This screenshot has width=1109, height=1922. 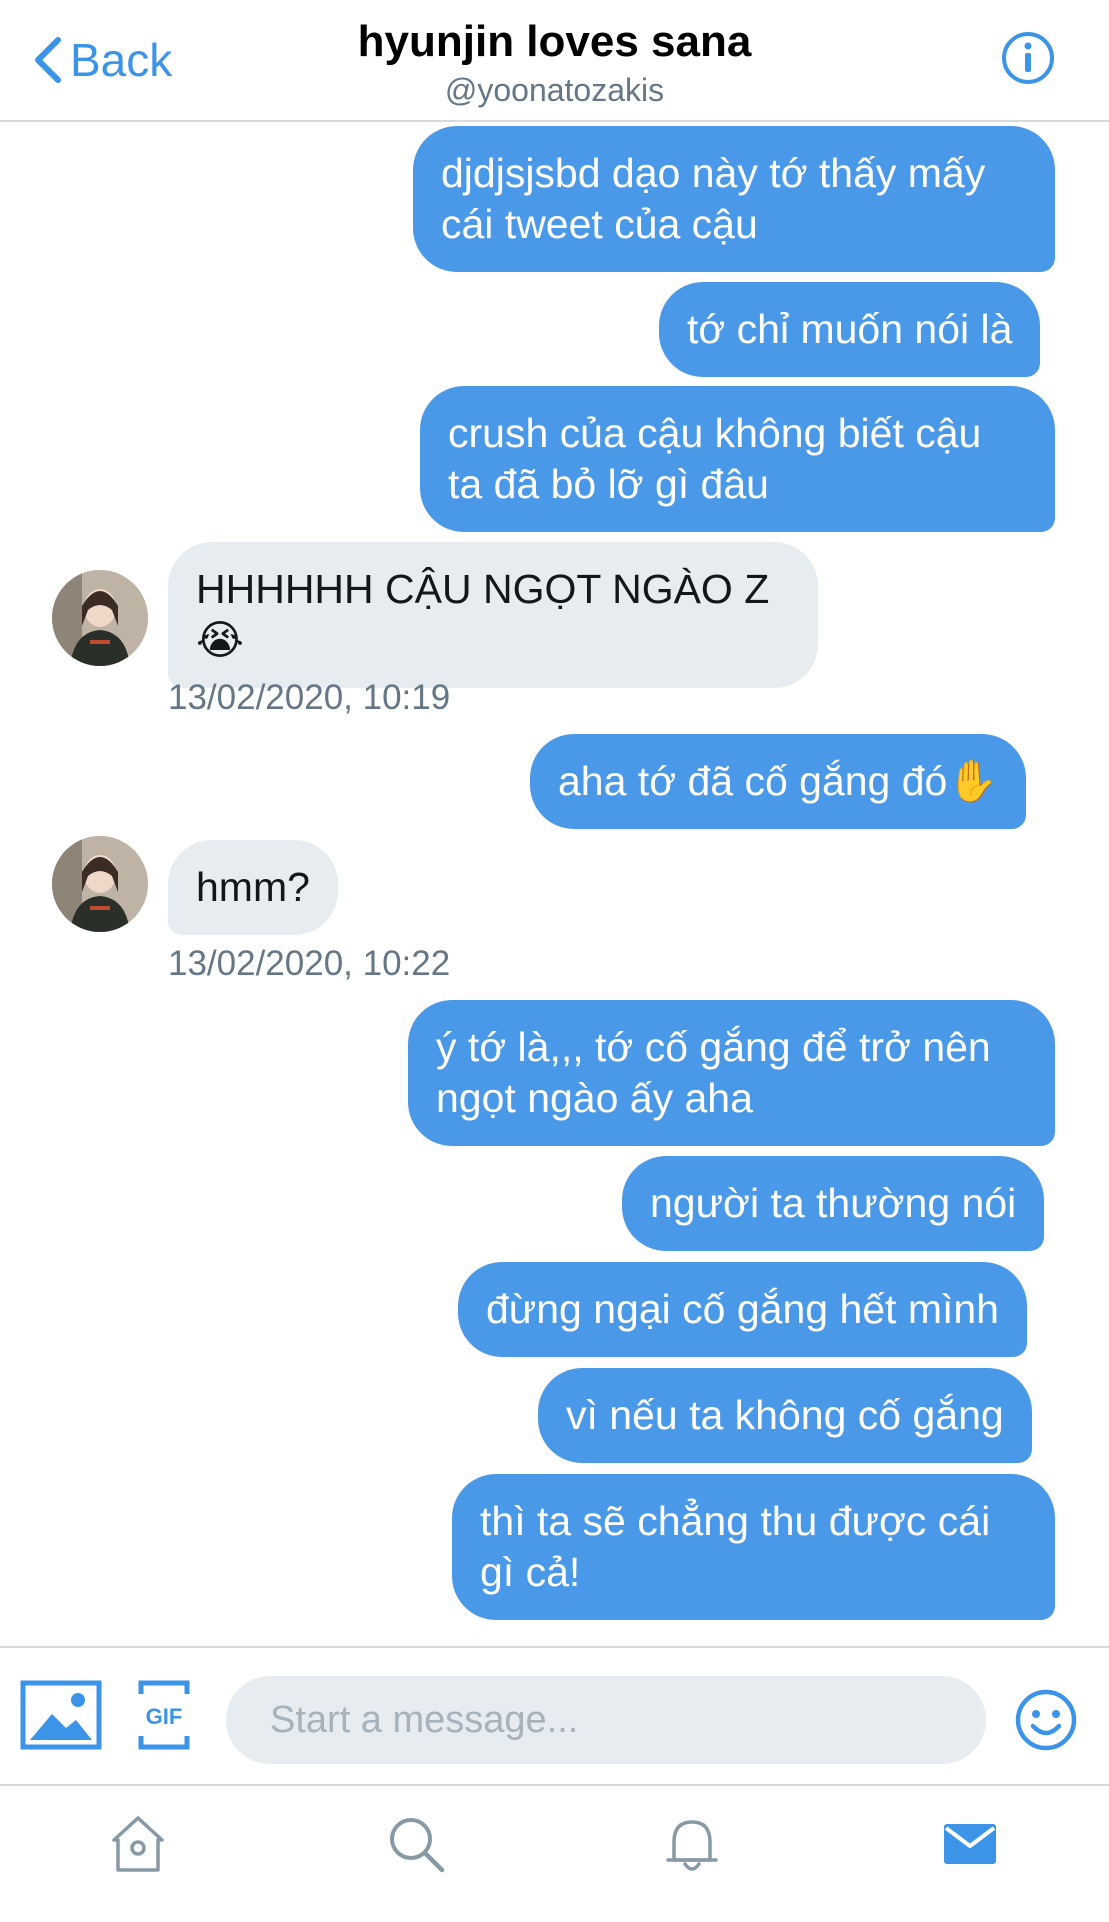 I want to click on tab-home, so click(x=138, y=1844).